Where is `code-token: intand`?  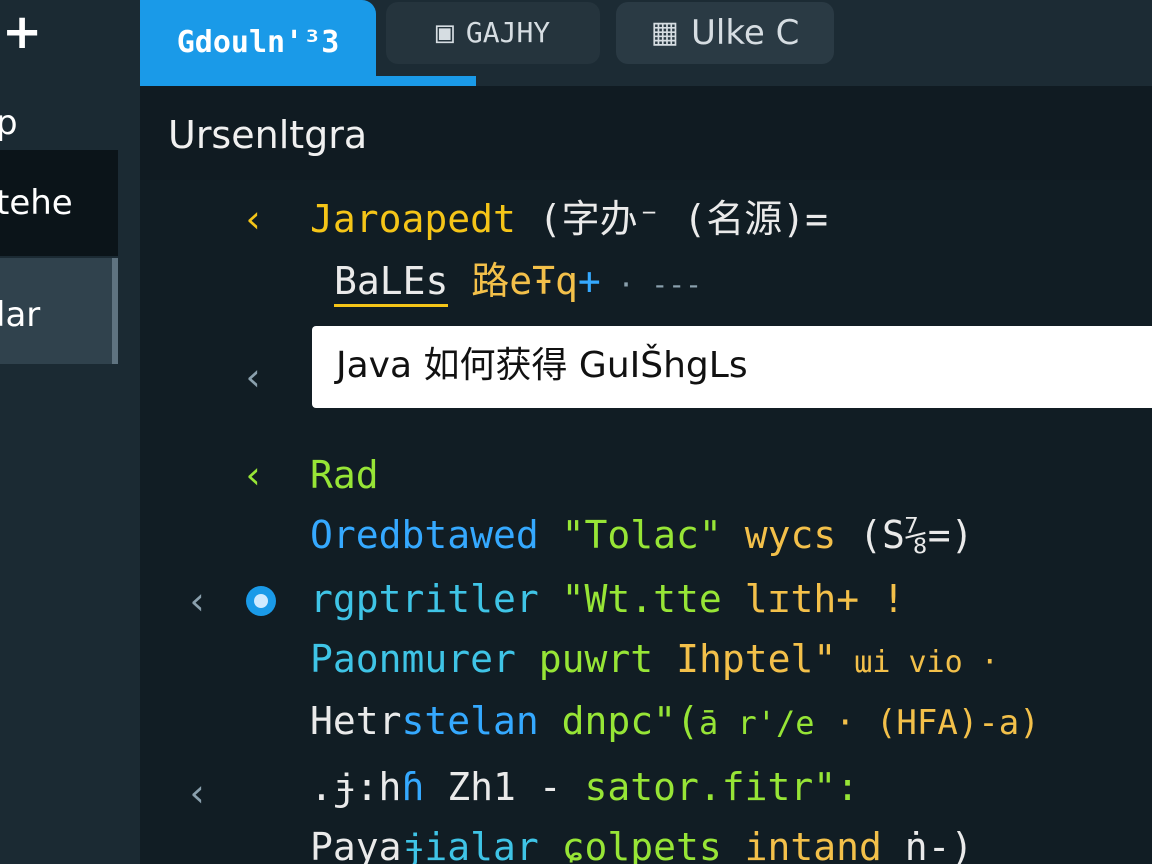
code-token: intand is located at coordinates (801, 844).